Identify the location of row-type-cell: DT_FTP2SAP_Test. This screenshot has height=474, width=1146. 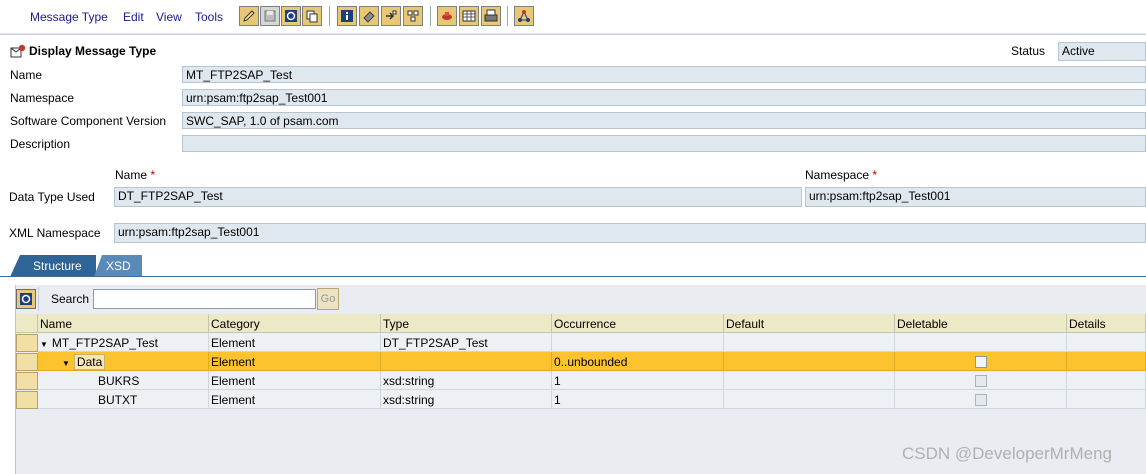
(466, 342).